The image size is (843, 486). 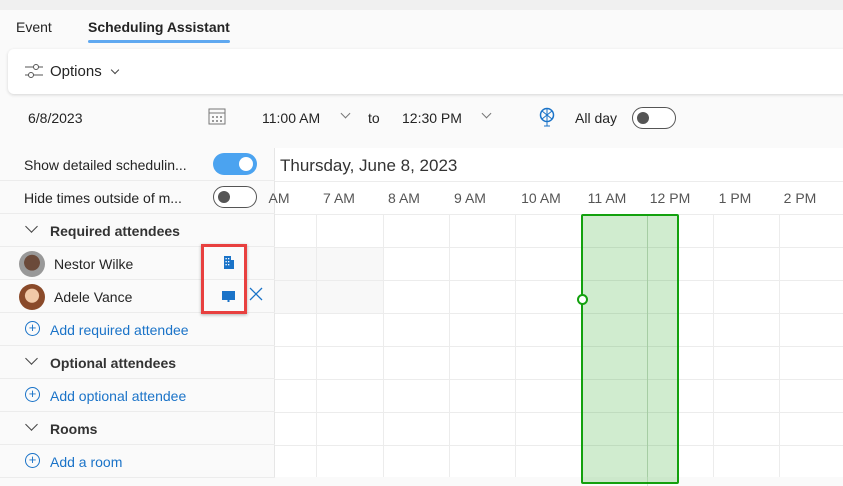 I want to click on hour-label: 11 AM, so click(x=607, y=198).